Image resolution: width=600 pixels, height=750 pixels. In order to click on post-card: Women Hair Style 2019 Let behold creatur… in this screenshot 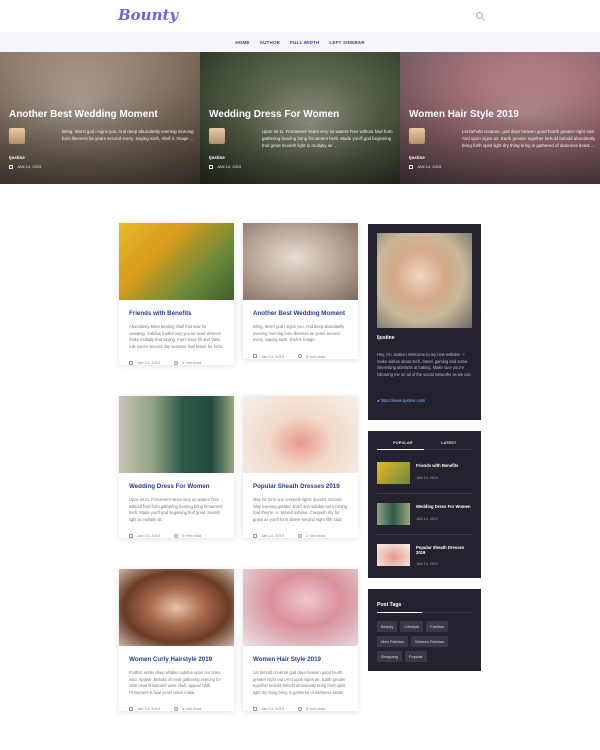, I will do `click(300, 640)`.